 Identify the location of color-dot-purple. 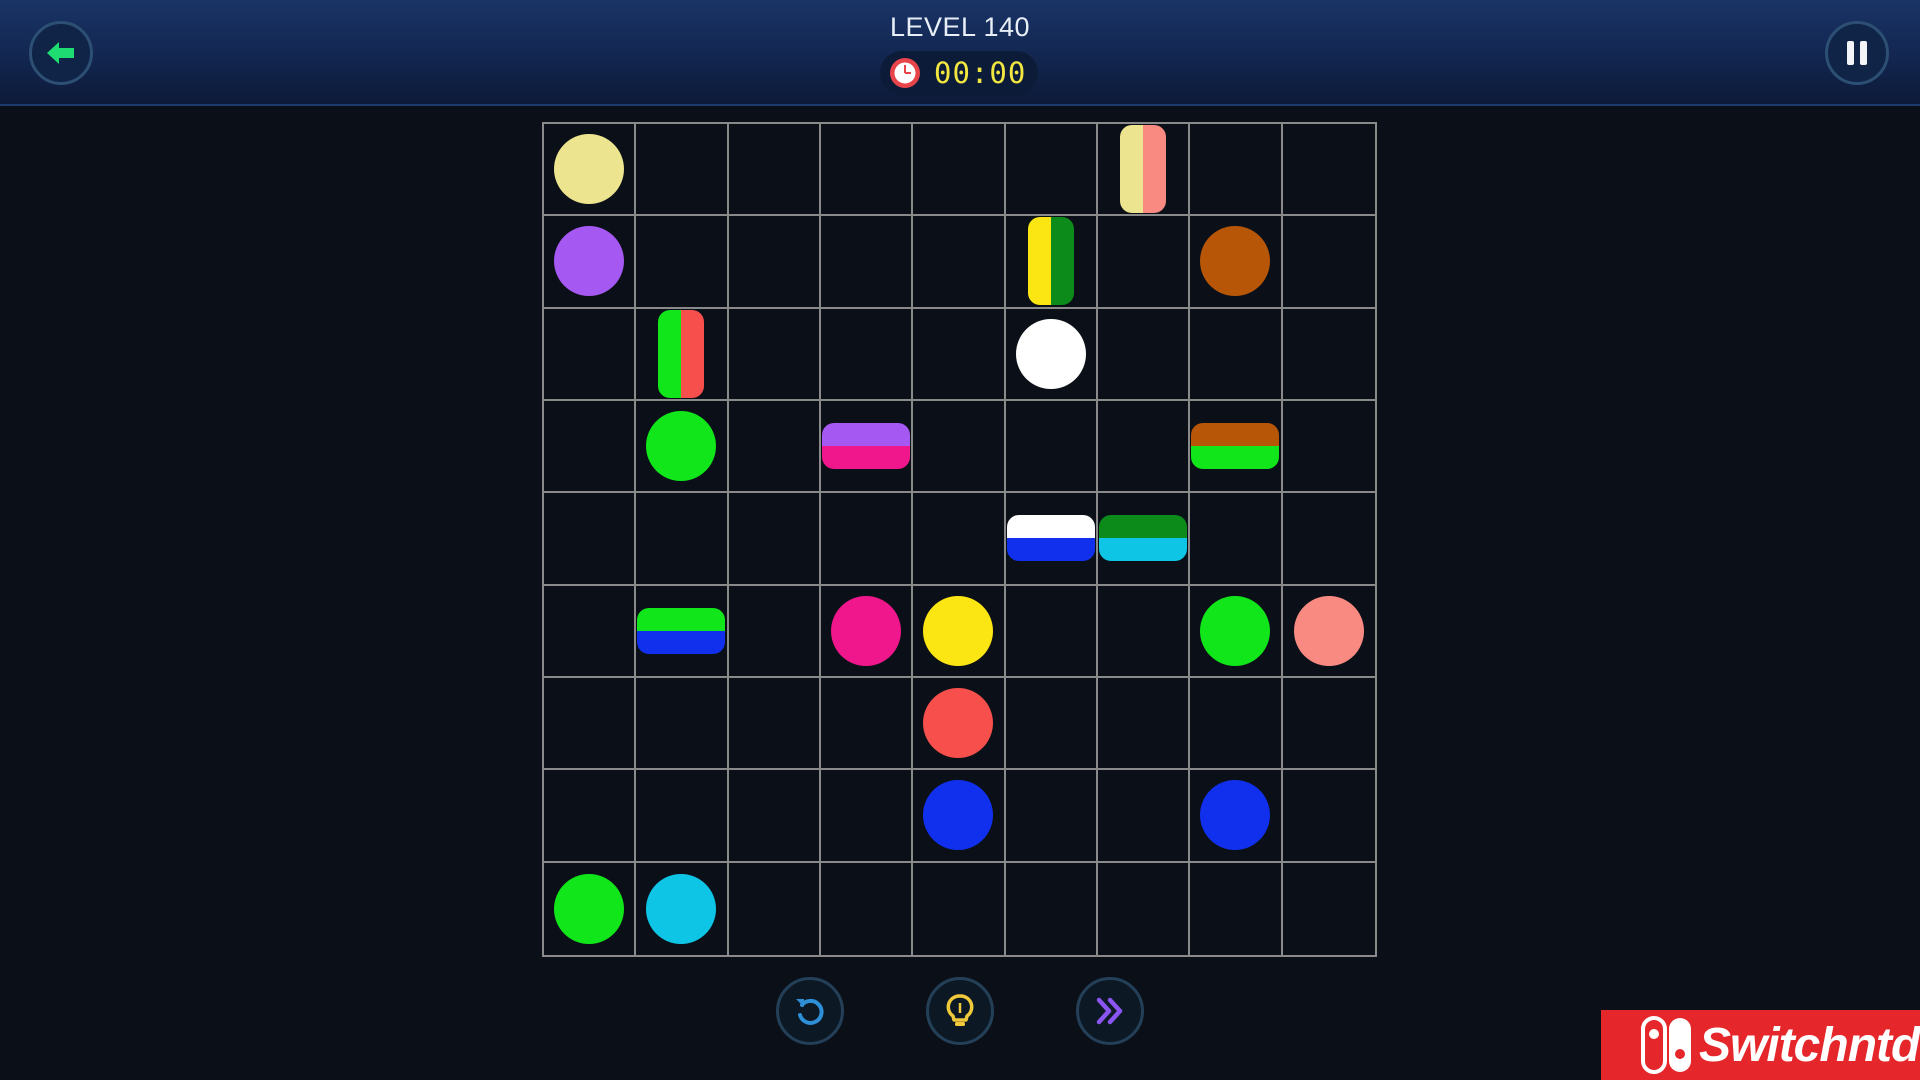
(589, 261).